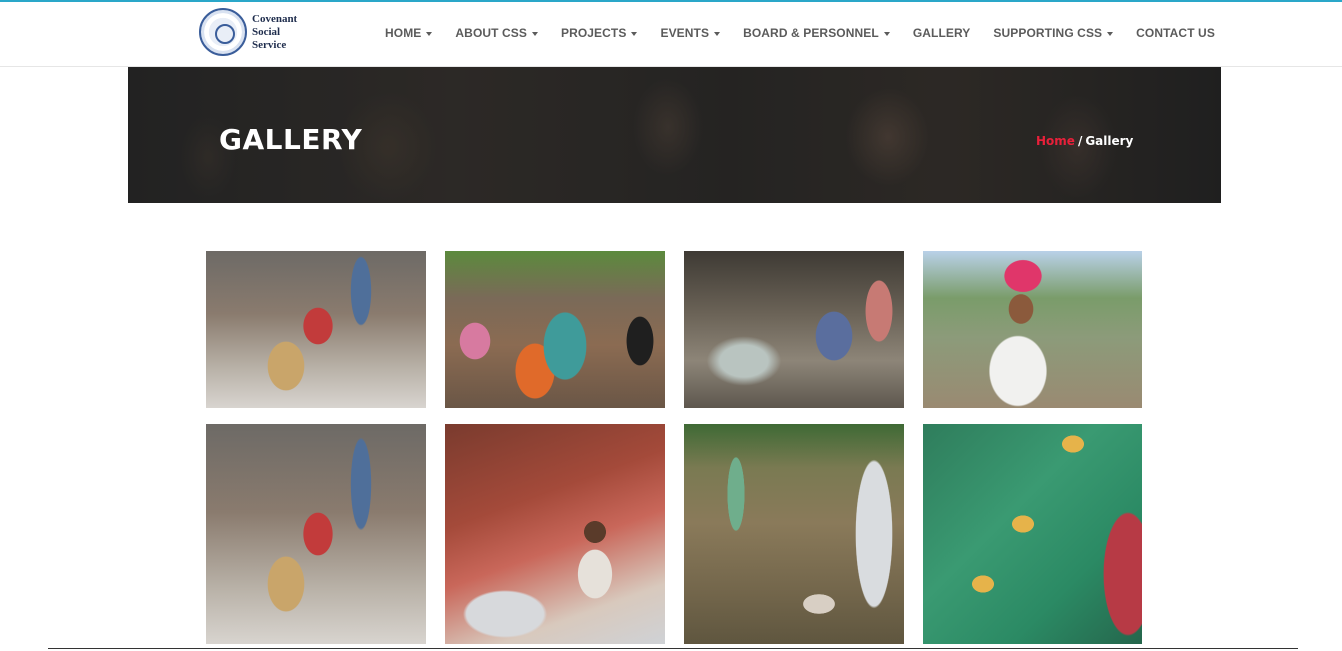 Image resolution: width=1342 pixels, height=651 pixels. I want to click on nav-item-events: EVENTS, so click(690, 33).